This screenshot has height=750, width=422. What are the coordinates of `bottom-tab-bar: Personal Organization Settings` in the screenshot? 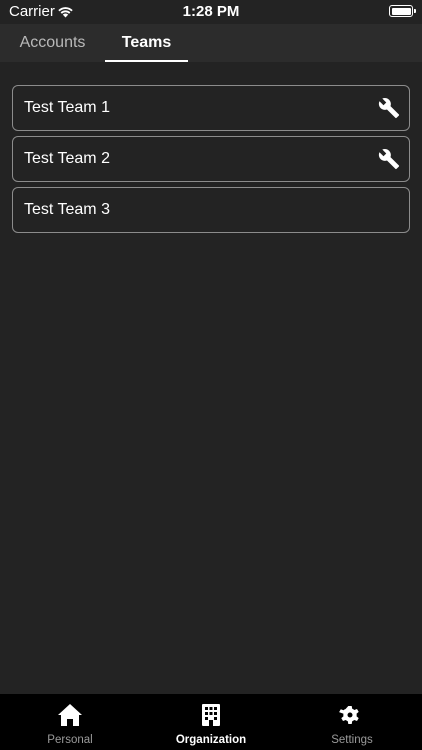 It's located at (211, 722).